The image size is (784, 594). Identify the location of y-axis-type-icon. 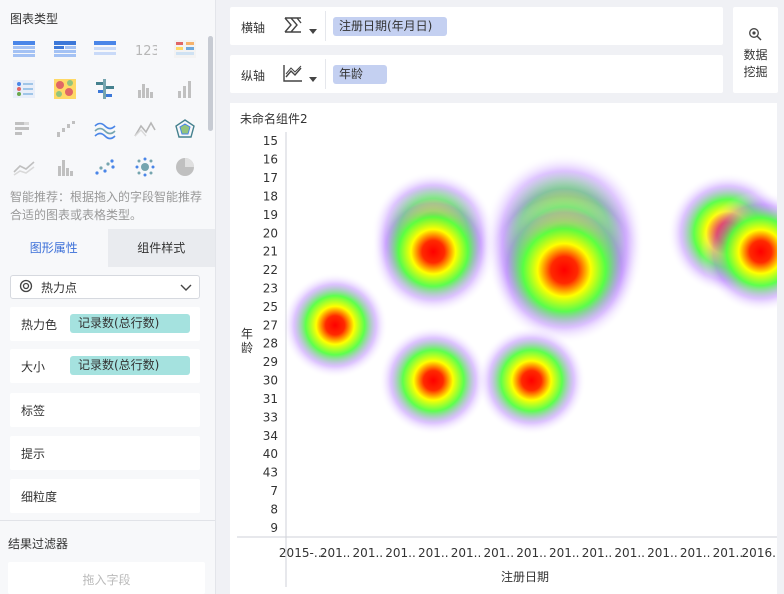
(293, 74).